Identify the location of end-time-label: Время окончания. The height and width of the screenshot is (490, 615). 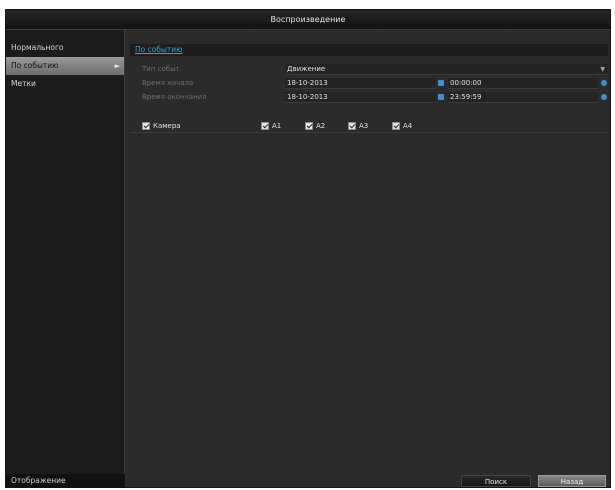
(174, 97).